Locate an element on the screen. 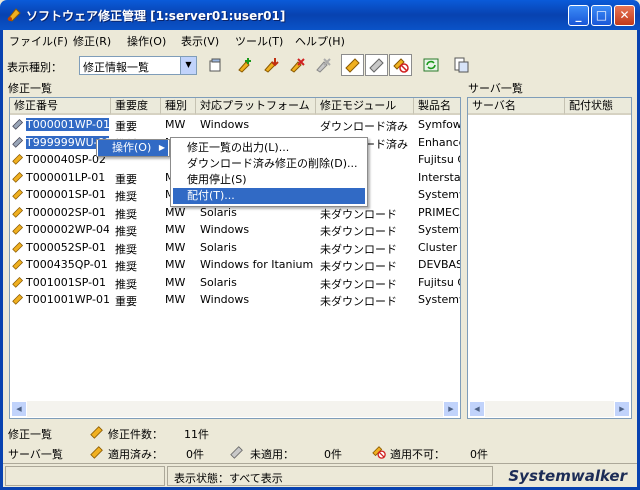 This screenshot has height=490, width=640. column-header-product: 製品名 is located at coordinates (437, 106).